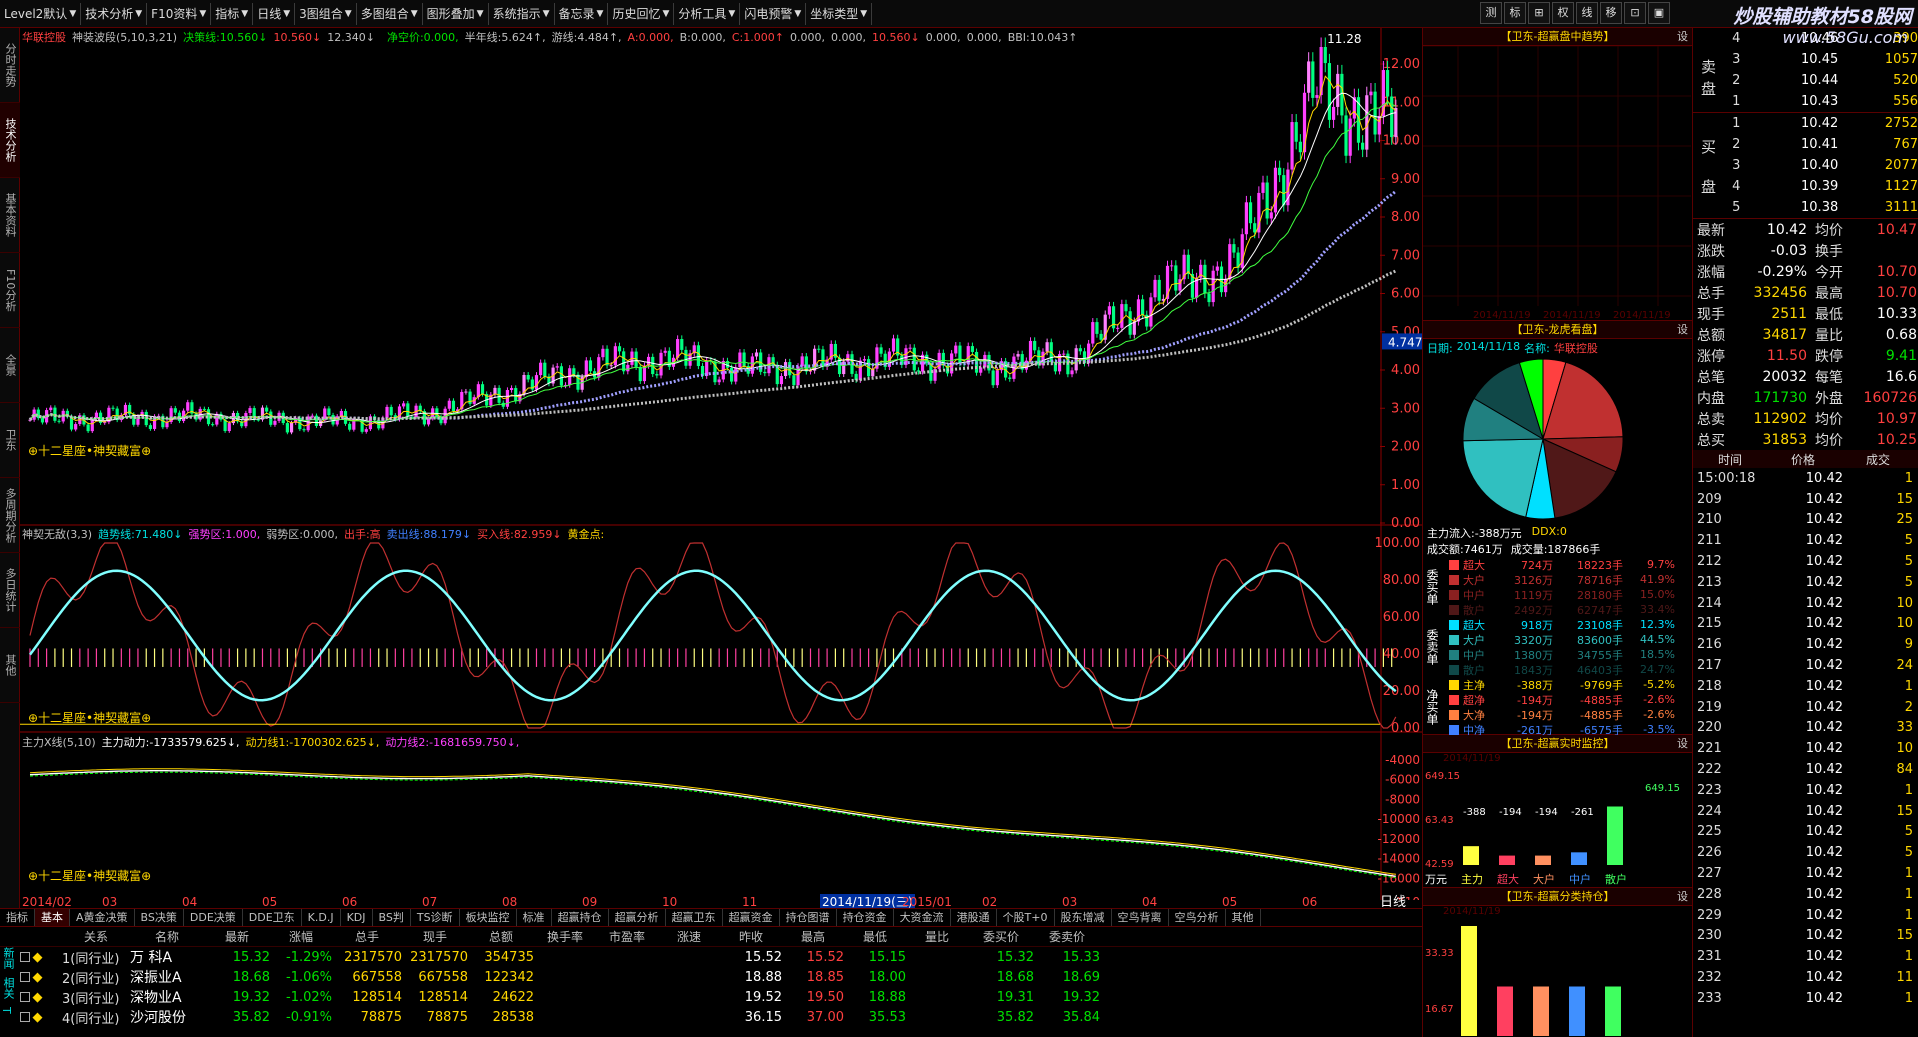  What do you see at coordinates (1539, 13) in the screenshot?
I see `toolbar-button: ⊞` at bounding box center [1539, 13].